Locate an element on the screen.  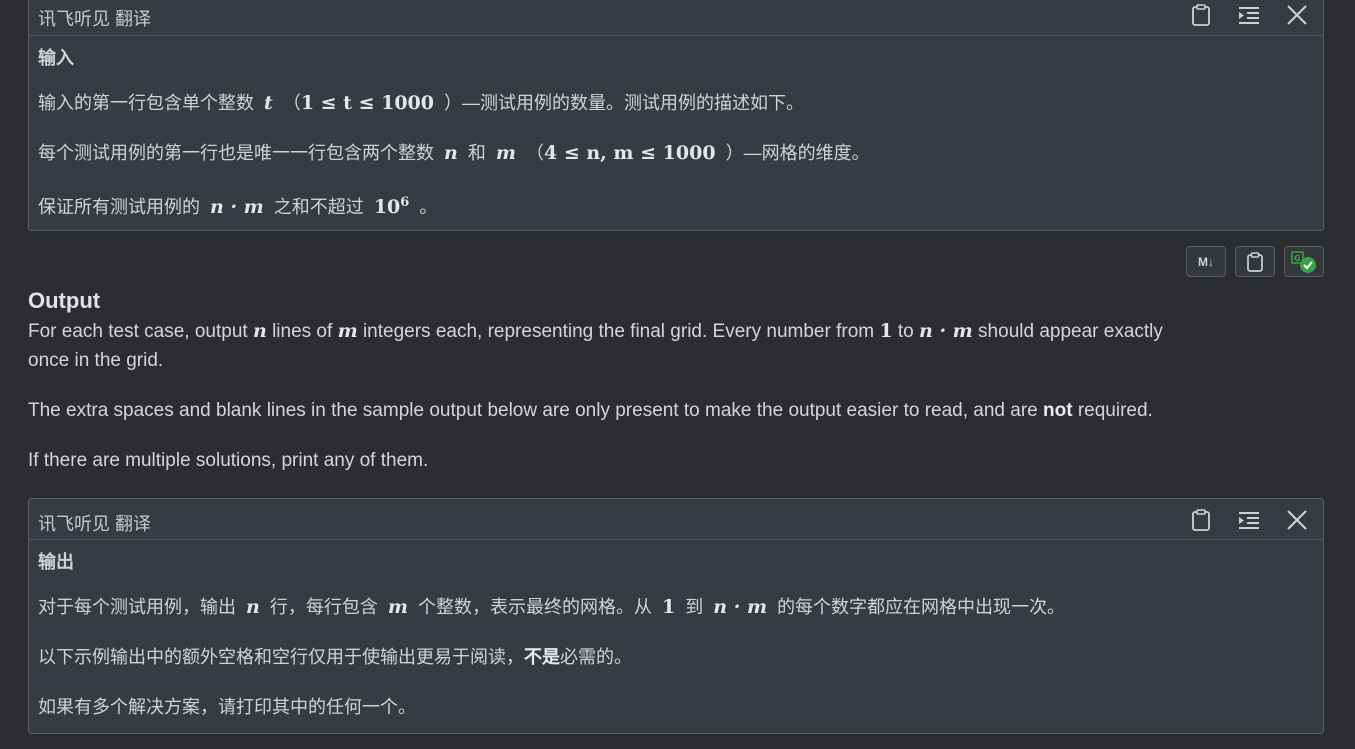
text: 必需的。 is located at coordinates (596, 657).